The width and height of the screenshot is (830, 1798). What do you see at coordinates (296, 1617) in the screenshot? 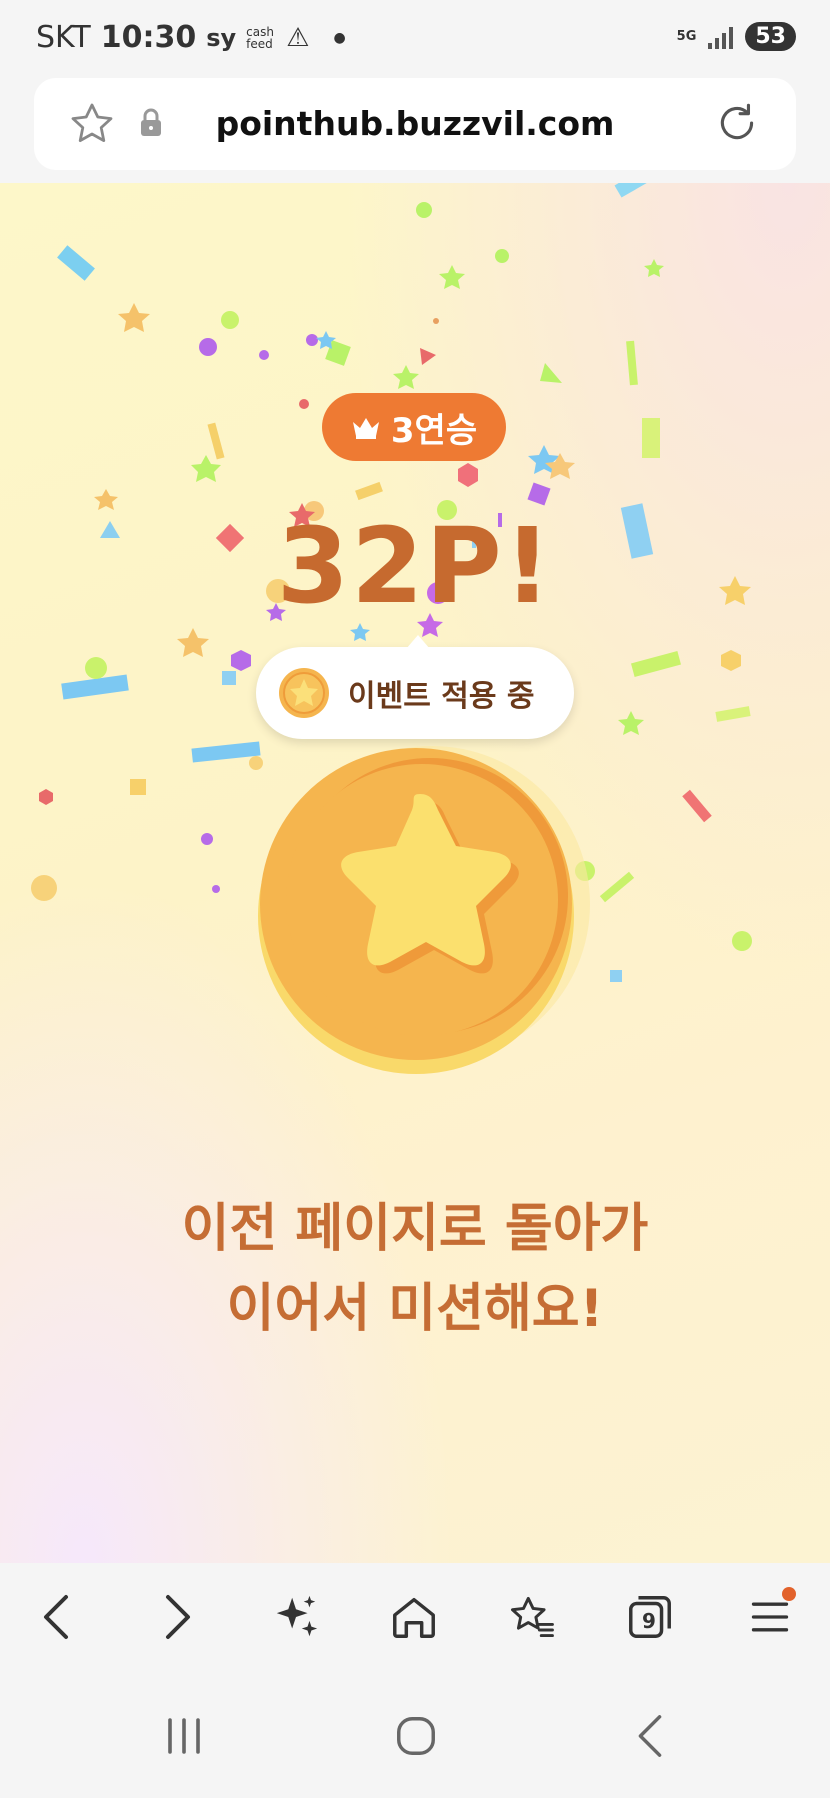
I see `sparkle-icon` at bounding box center [296, 1617].